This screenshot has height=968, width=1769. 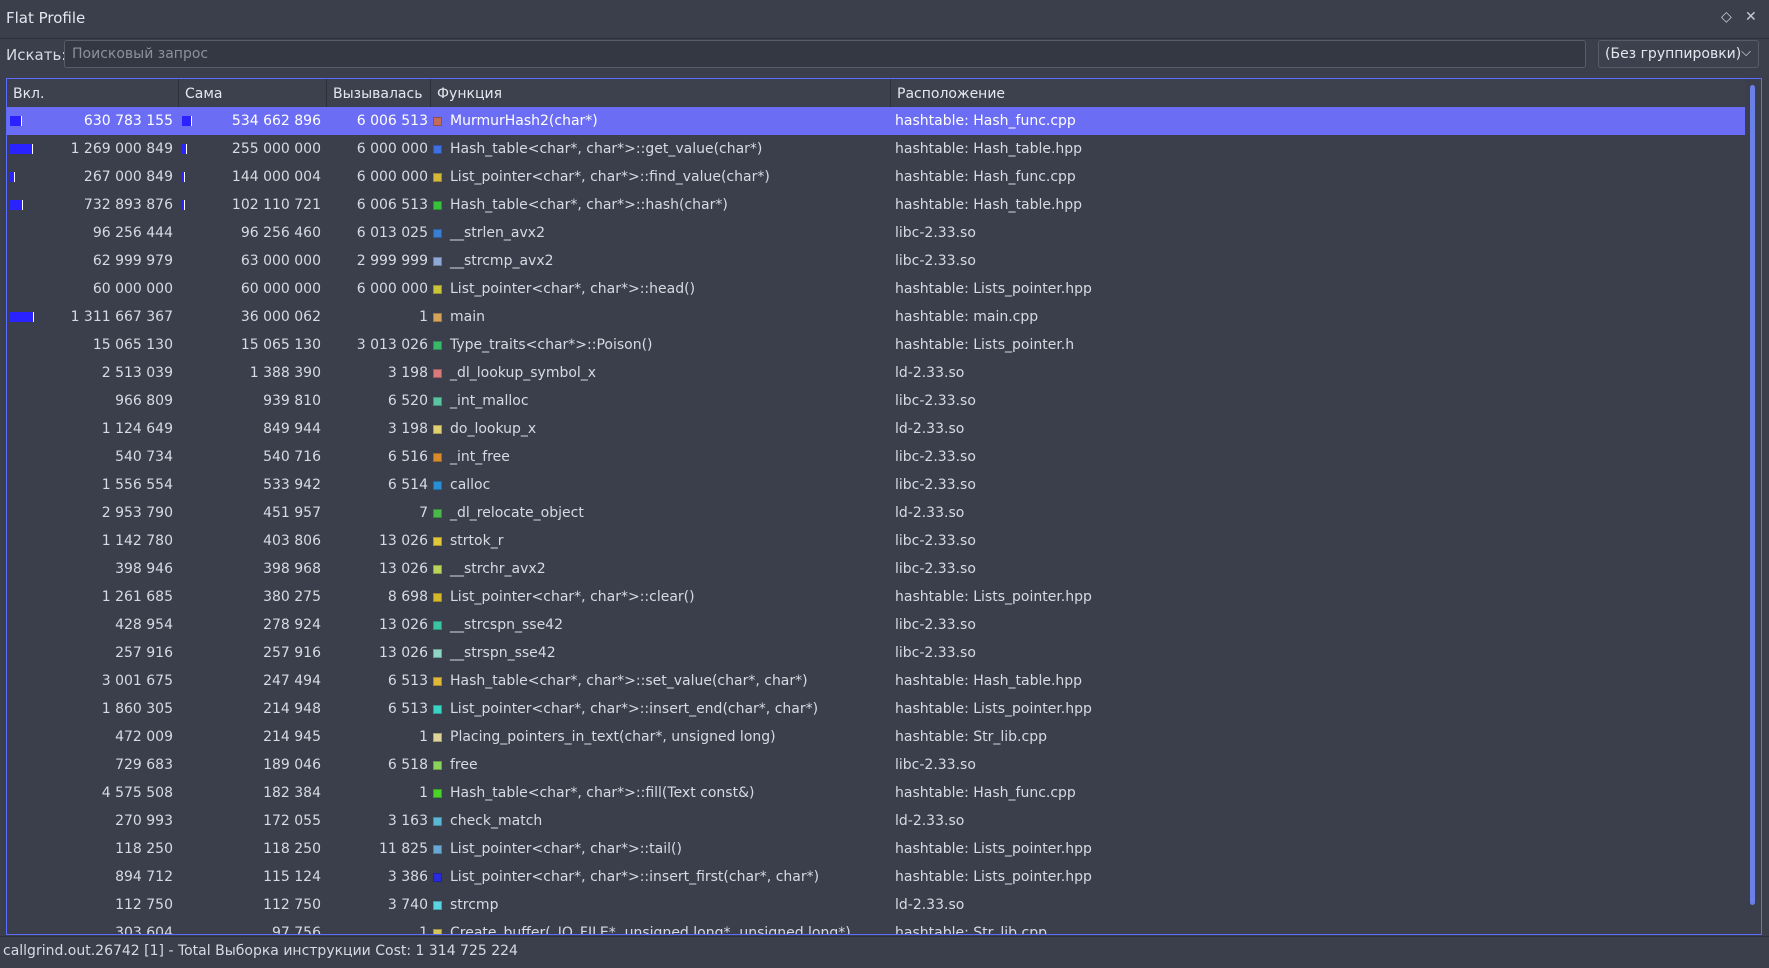 I want to click on call-count: 13 026, so click(x=403, y=541).